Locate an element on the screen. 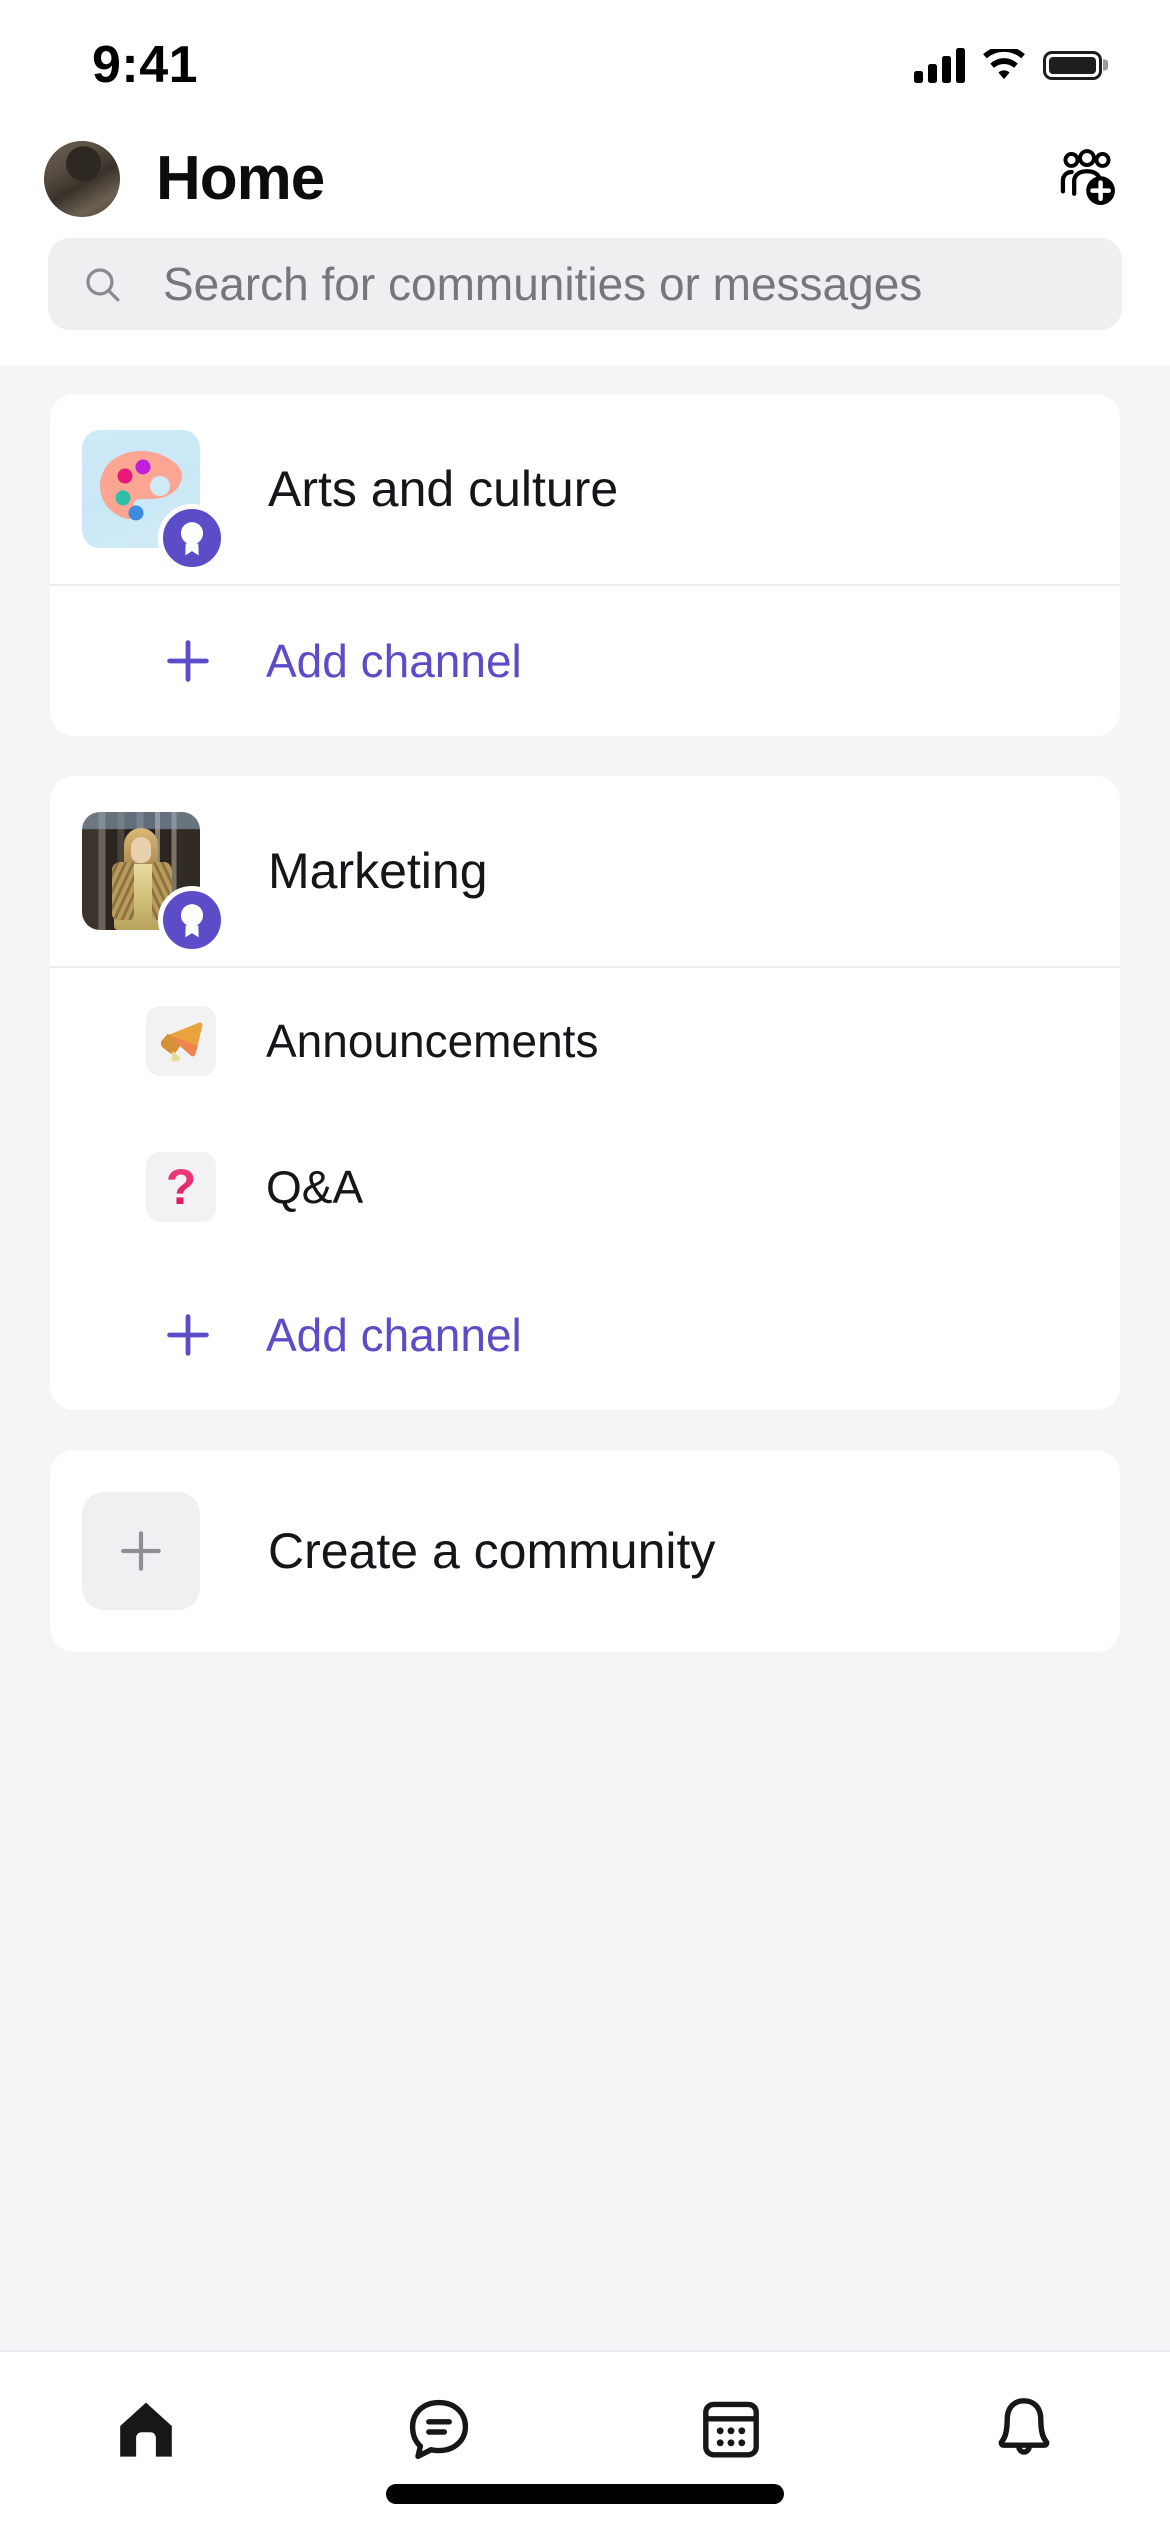  megaphone-icon is located at coordinates (181, 1041).